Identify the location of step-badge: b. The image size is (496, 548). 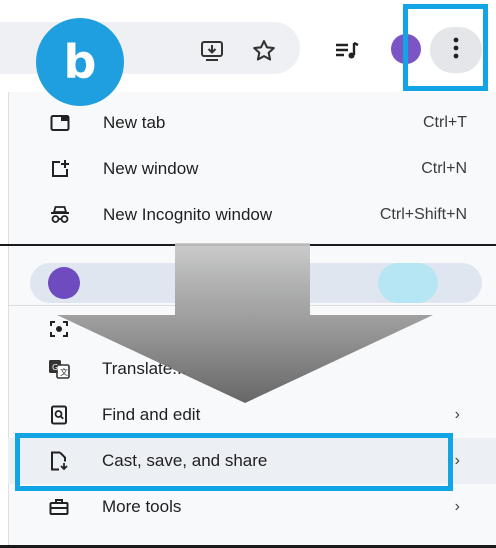
(80, 62).